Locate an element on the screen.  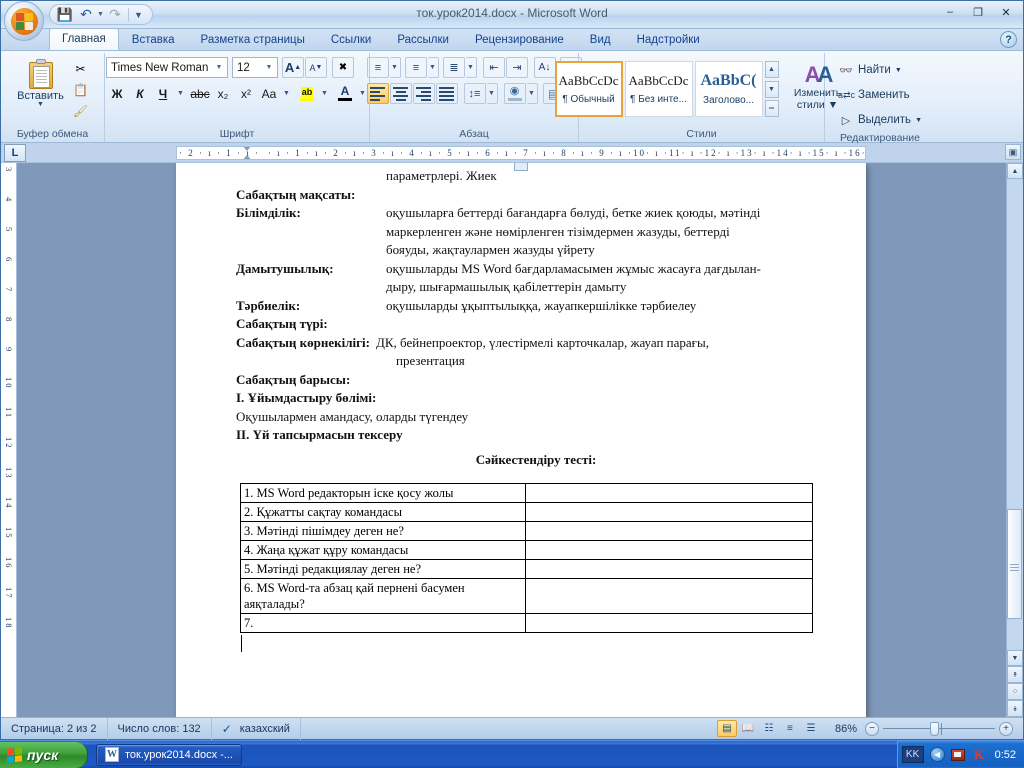
tab-references: Ссылки is located at coordinates (351, 39).